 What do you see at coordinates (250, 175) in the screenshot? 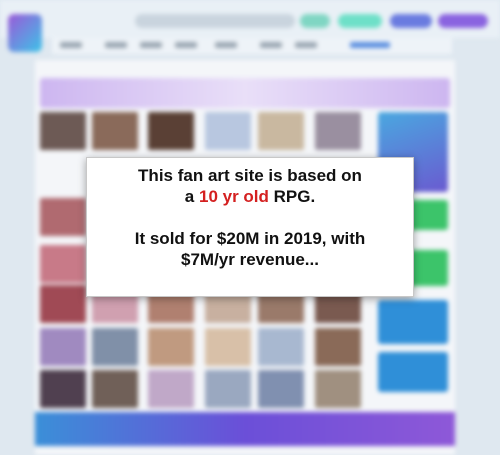
I see `caption-line-1: This fan art site is based on` at bounding box center [250, 175].